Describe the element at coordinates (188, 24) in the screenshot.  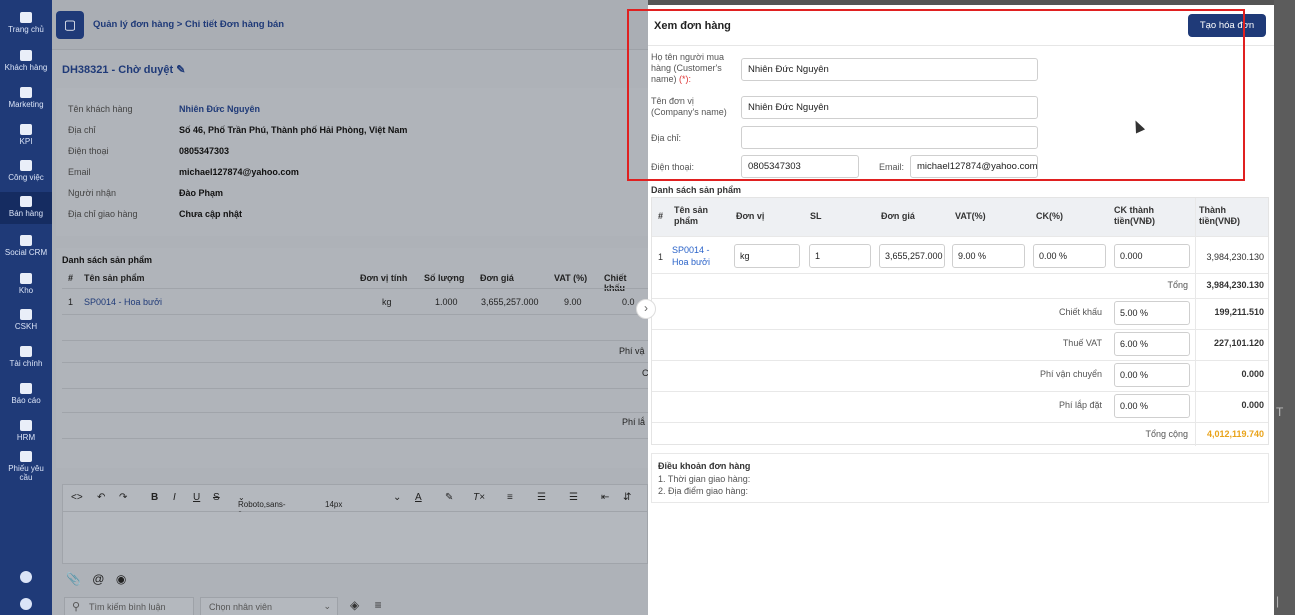
I see `breadcrumb: Quản lý đơn hàng > Chi tiết Đơn hàng bán` at that location.